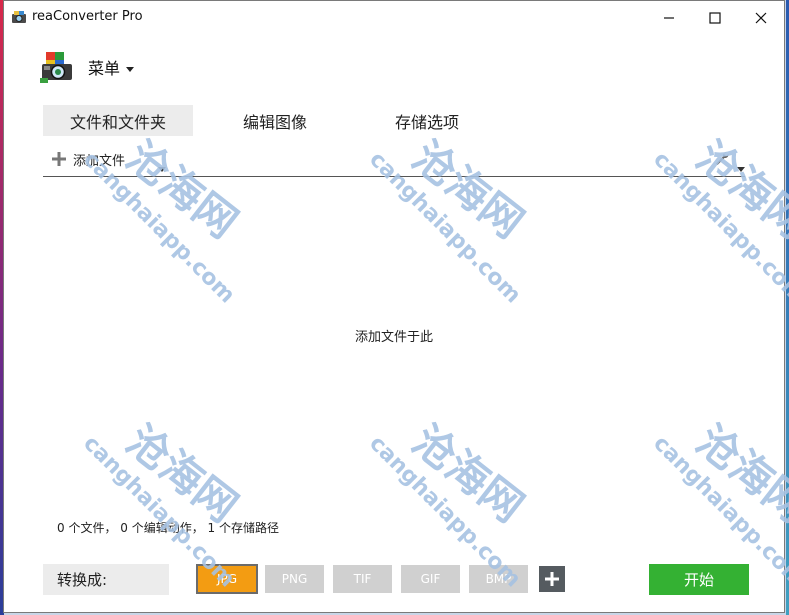  I want to click on tab-saving-options: 存储选项, so click(427, 120).